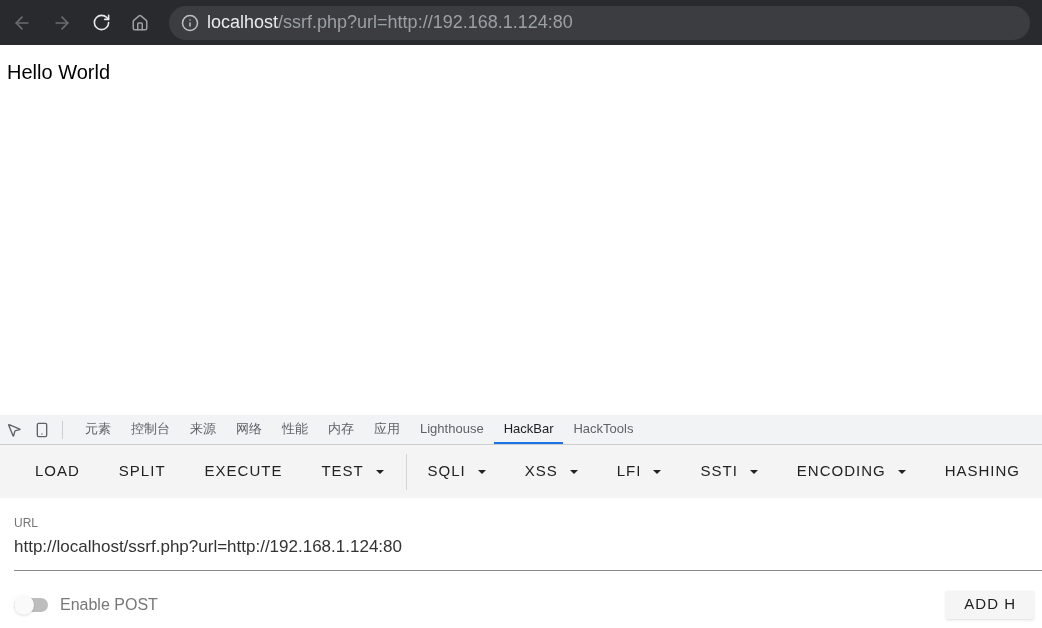 The width and height of the screenshot is (1042, 628). Describe the element at coordinates (452, 429) in the screenshot. I see `devtools-tab: Lighthouse` at that location.